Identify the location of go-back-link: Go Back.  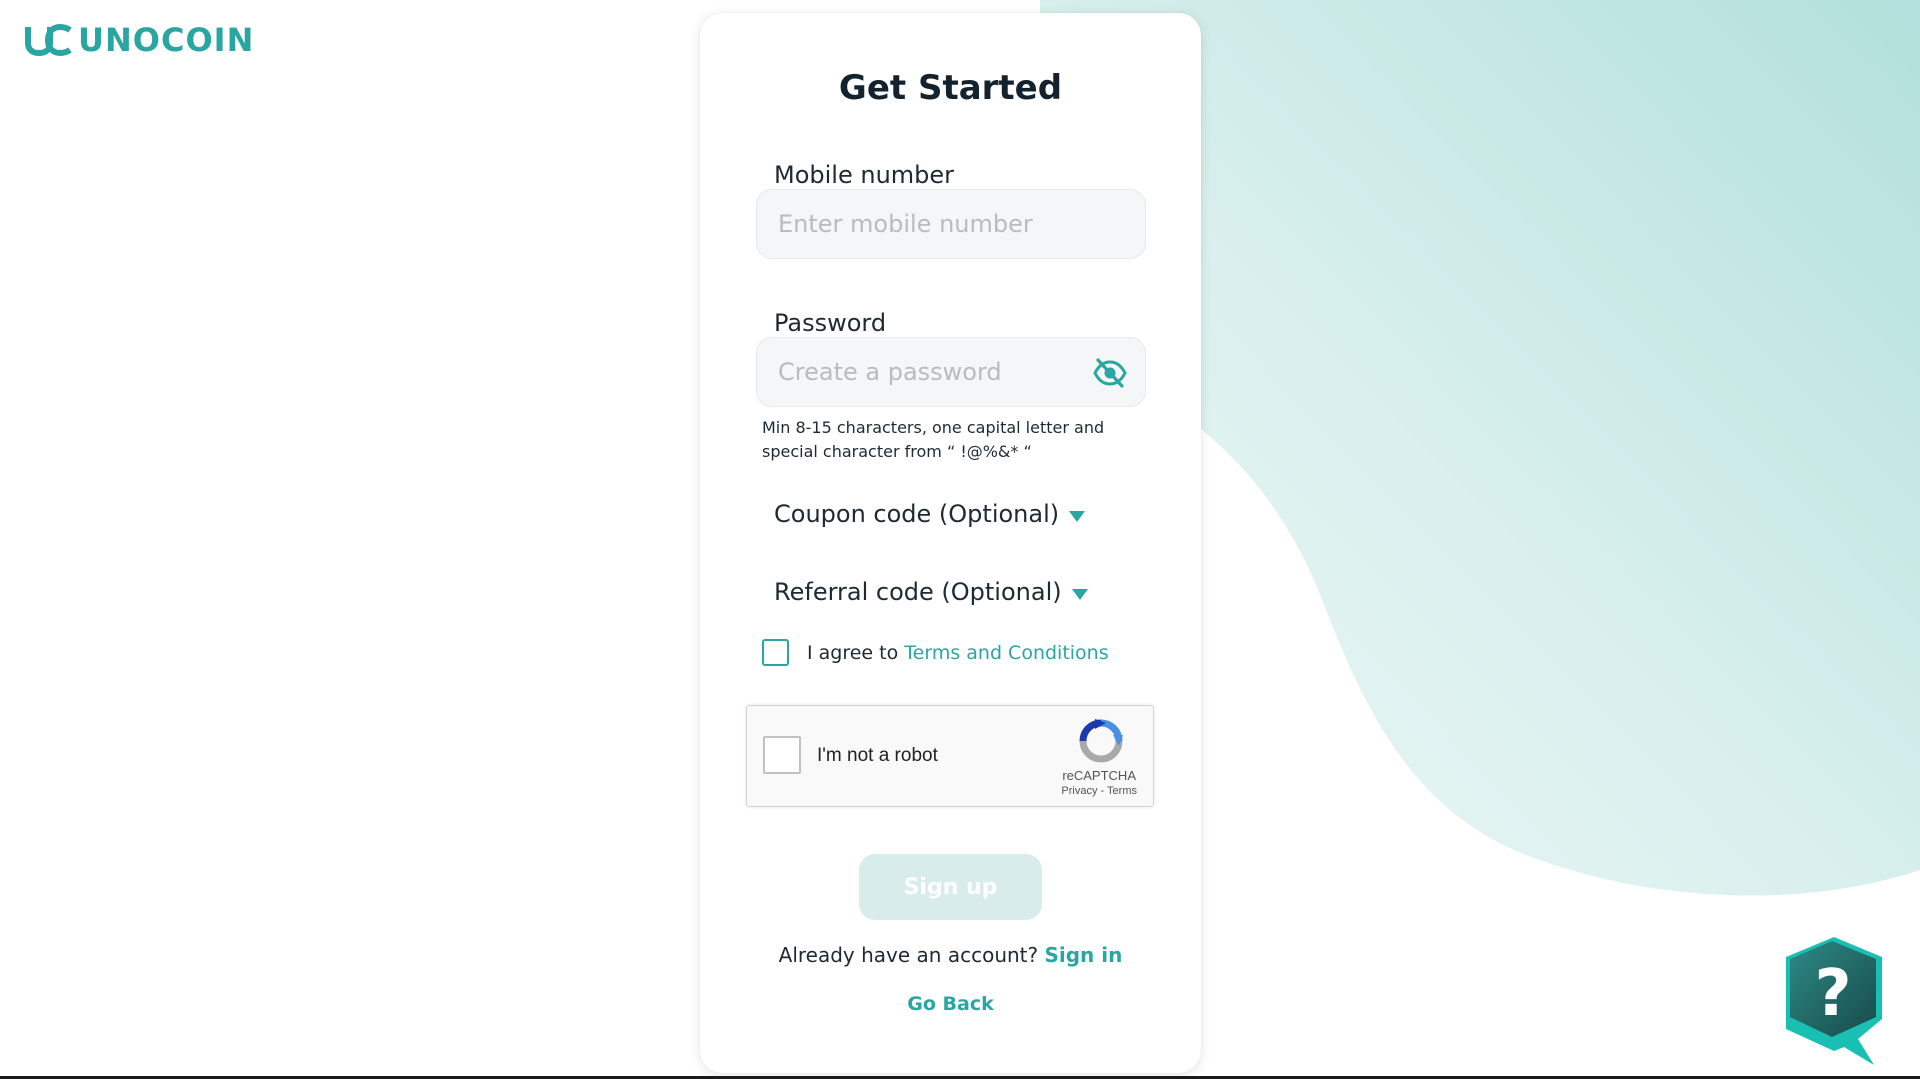
(950, 1004).